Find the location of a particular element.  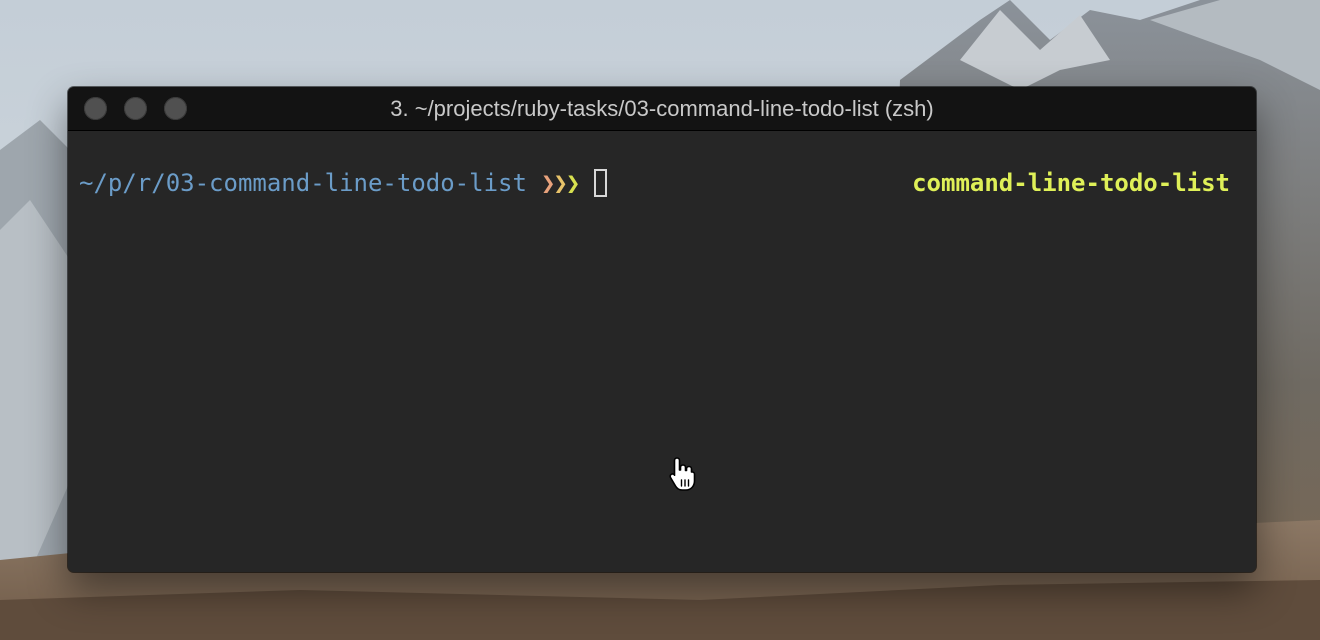

prompt-arrows: ❯❯❯ is located at coordinates (560, 183).